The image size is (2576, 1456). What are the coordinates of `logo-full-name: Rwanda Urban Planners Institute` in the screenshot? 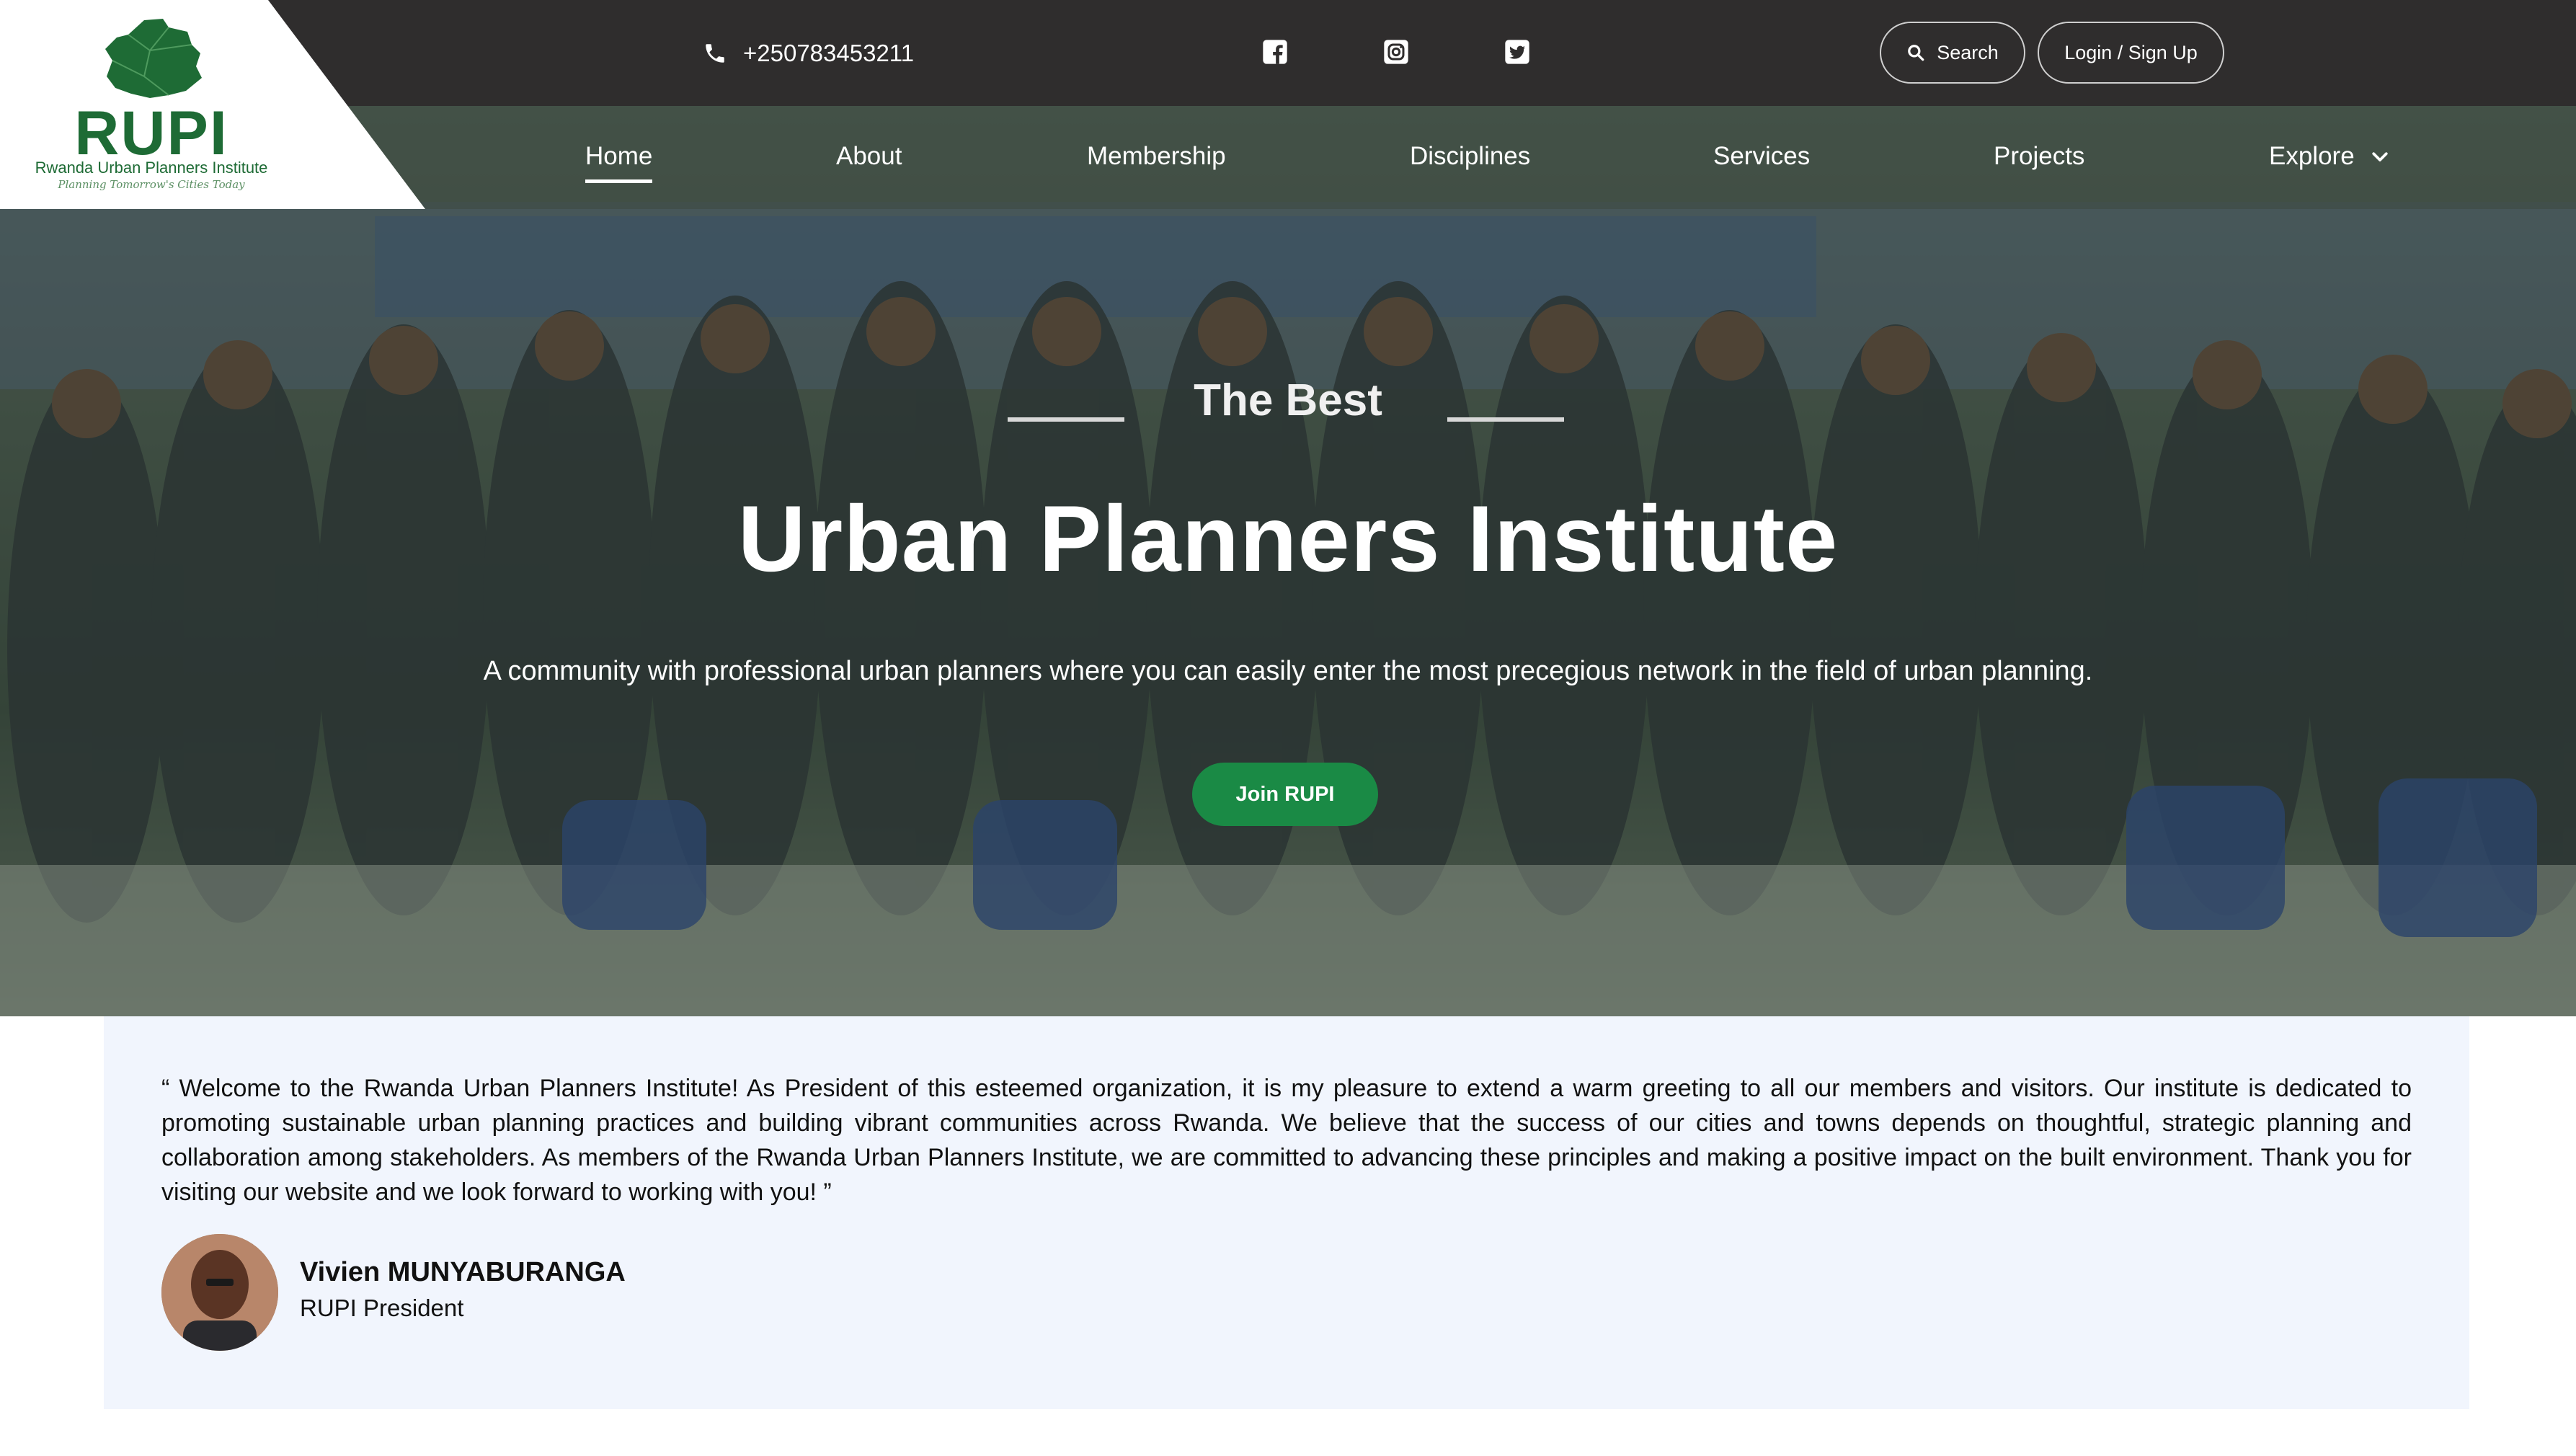 It's located at (151, 168).